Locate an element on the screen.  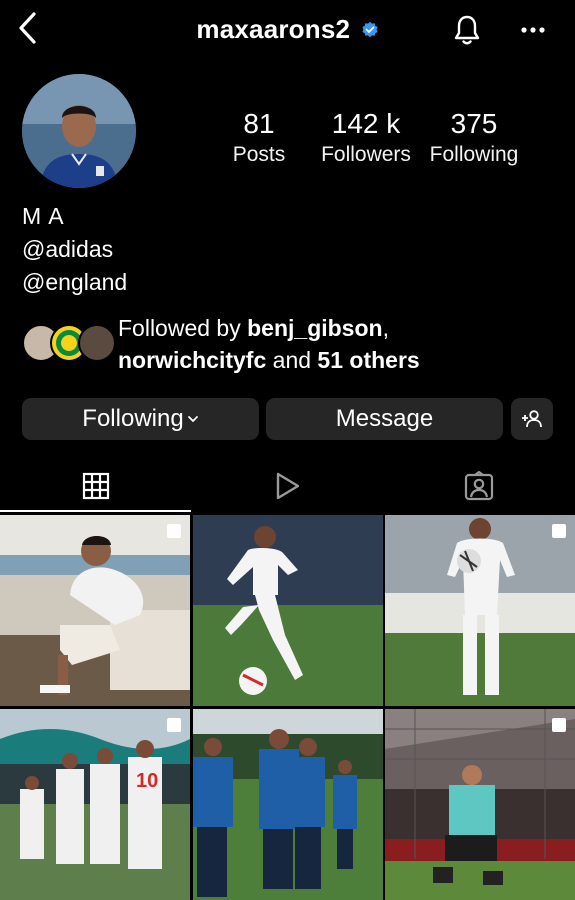
profile-tabs is located at coordinates (287, 486).